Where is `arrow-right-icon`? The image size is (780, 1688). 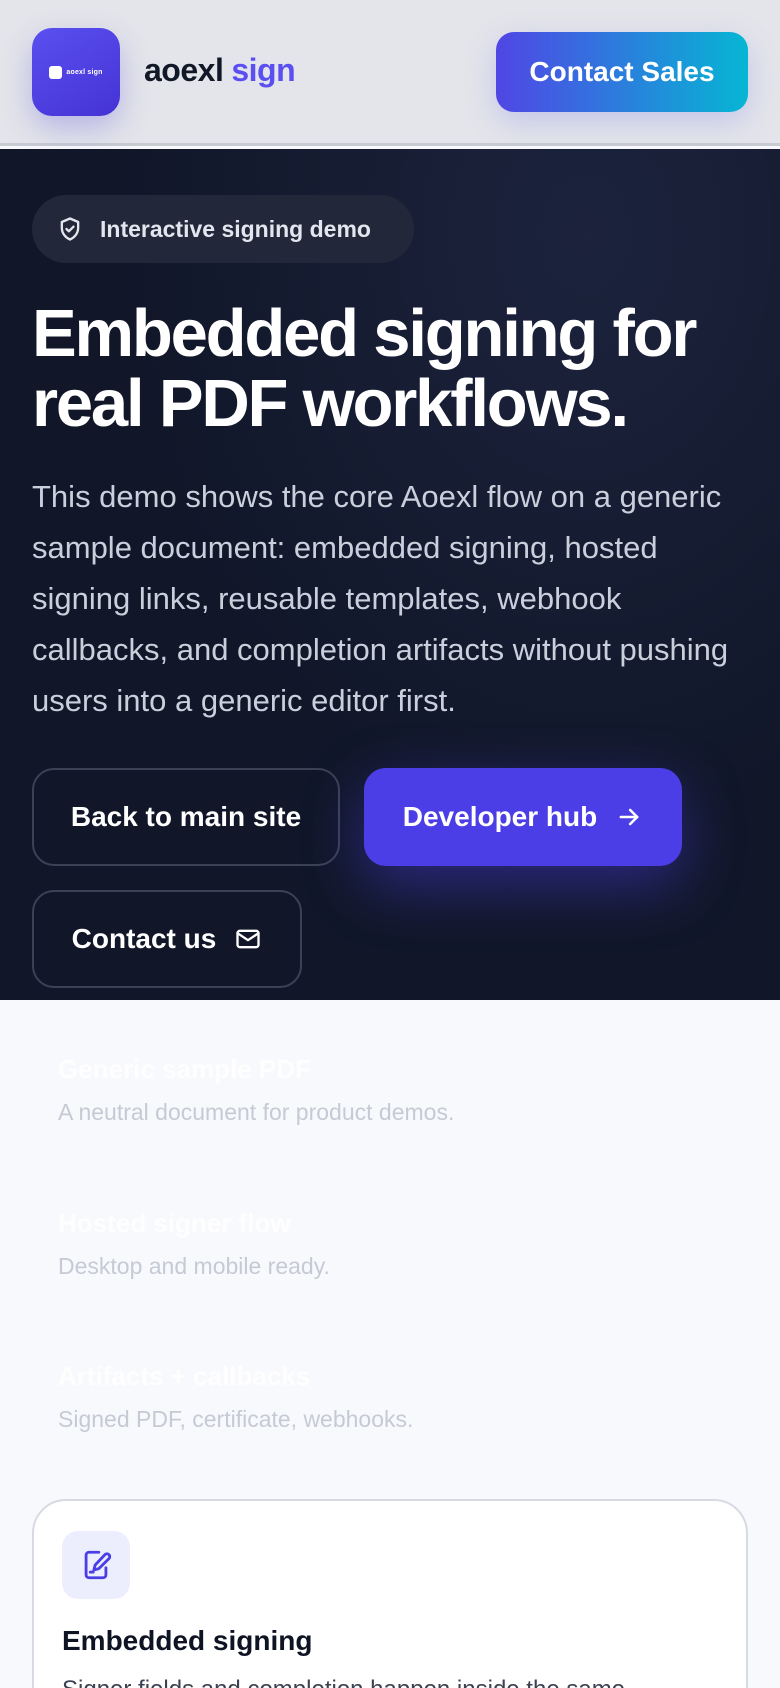
arrow-right-icon is located at coordinates (629, 817).